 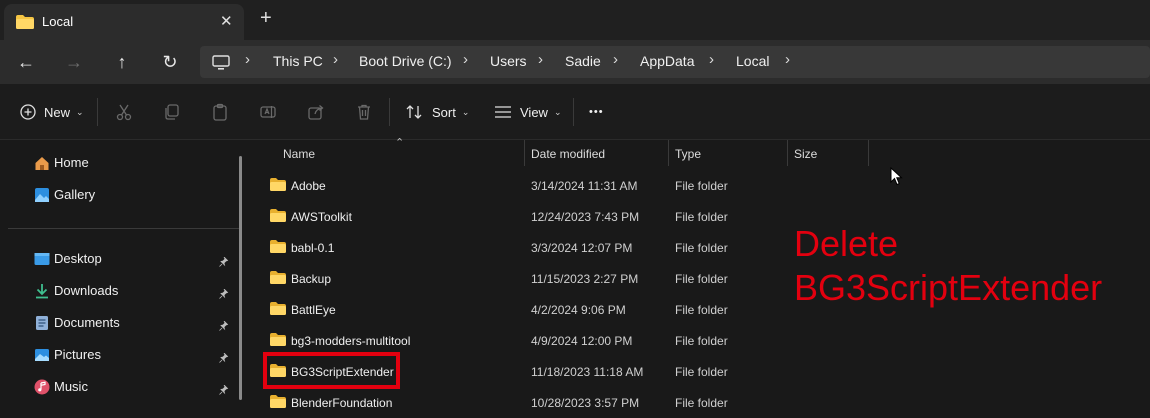 I want to click on list-item: Adobe 3/14/2024 11:31 AM File folder, so click(x=701, y=185).